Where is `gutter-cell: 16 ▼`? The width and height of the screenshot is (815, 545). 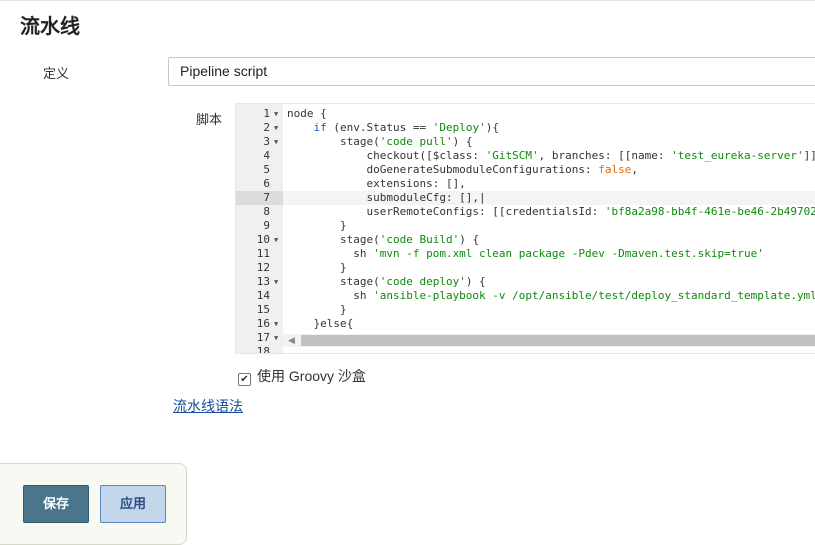 gutter-cell: 16 ▼ is located at coordinates (259, 324).